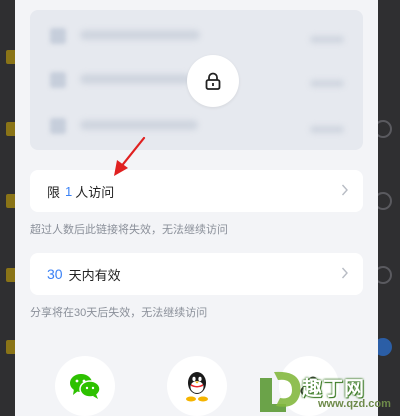 This screenshot has height=416, width=400. I want to click on watermark-text: 趣丁网, so click(333, 389).